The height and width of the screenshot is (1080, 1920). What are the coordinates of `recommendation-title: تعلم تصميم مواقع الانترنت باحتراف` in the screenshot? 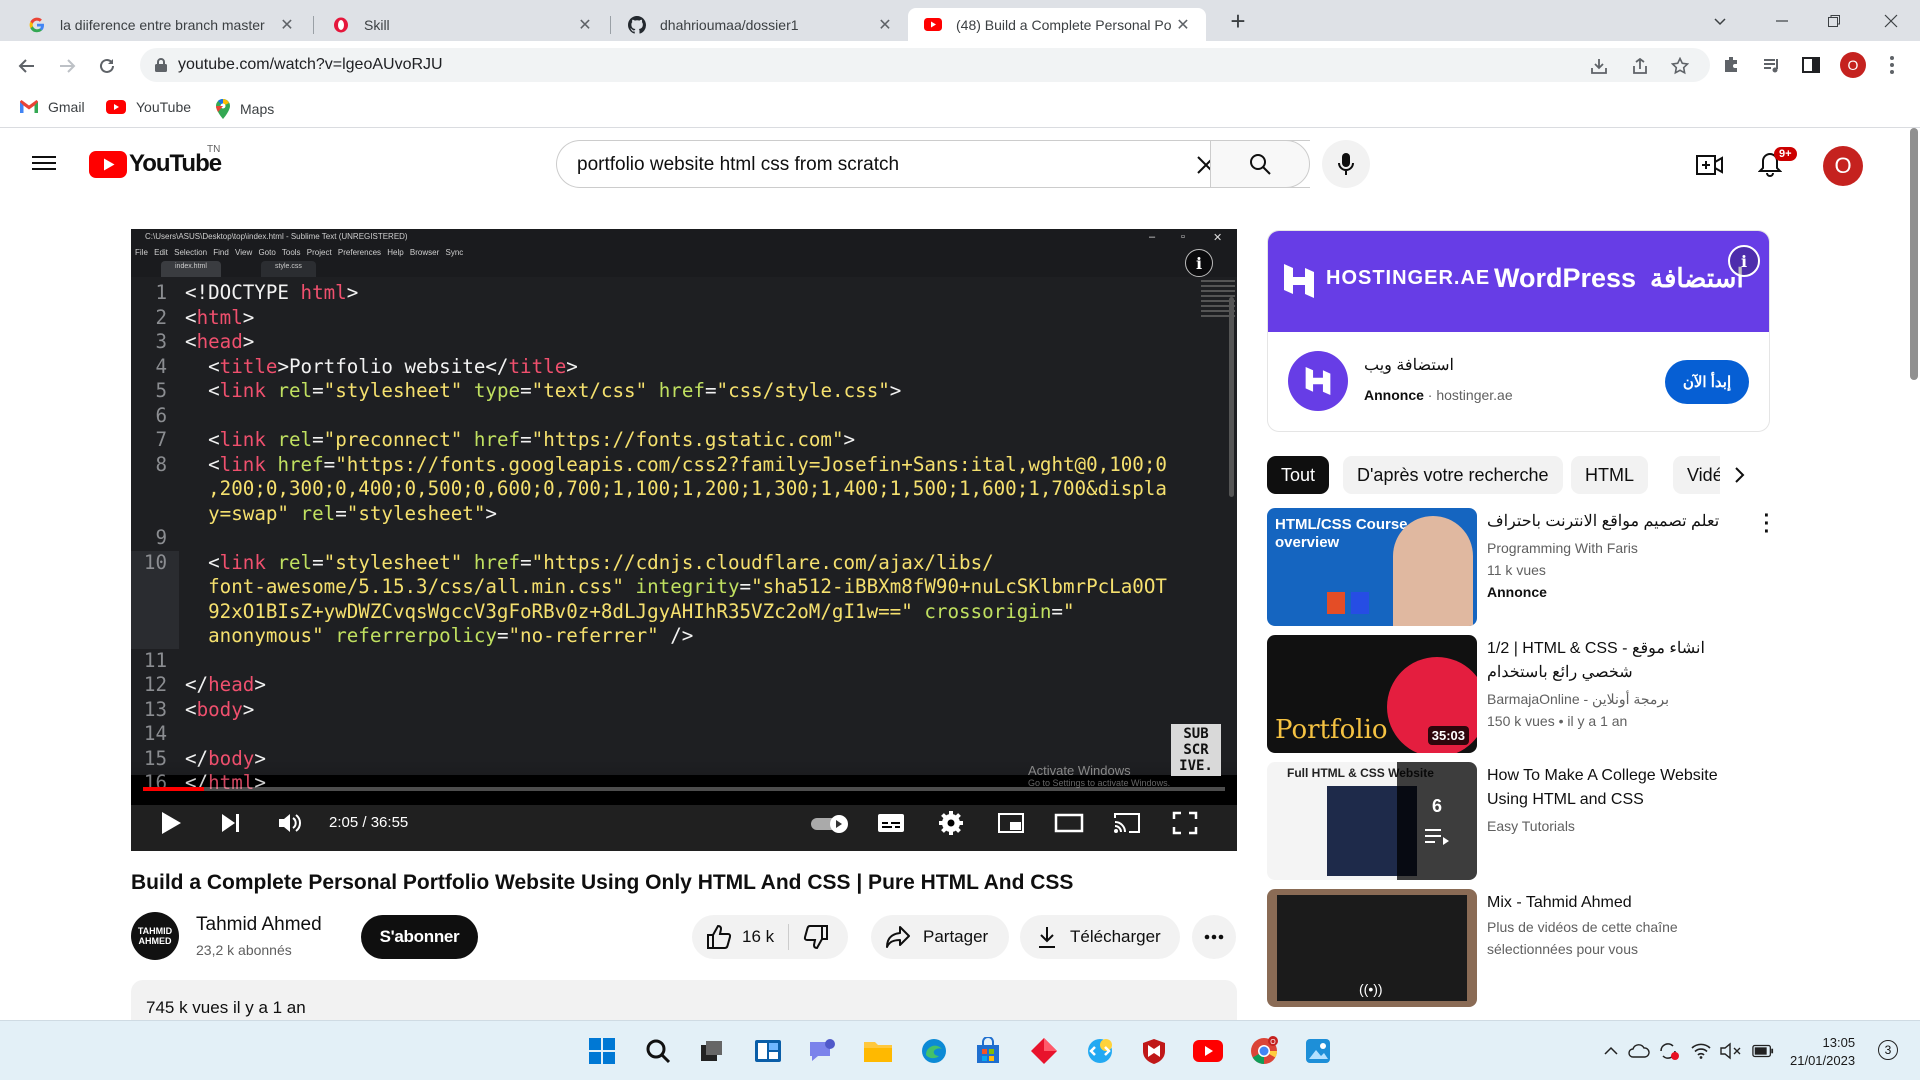 It's located at (1616, 522).